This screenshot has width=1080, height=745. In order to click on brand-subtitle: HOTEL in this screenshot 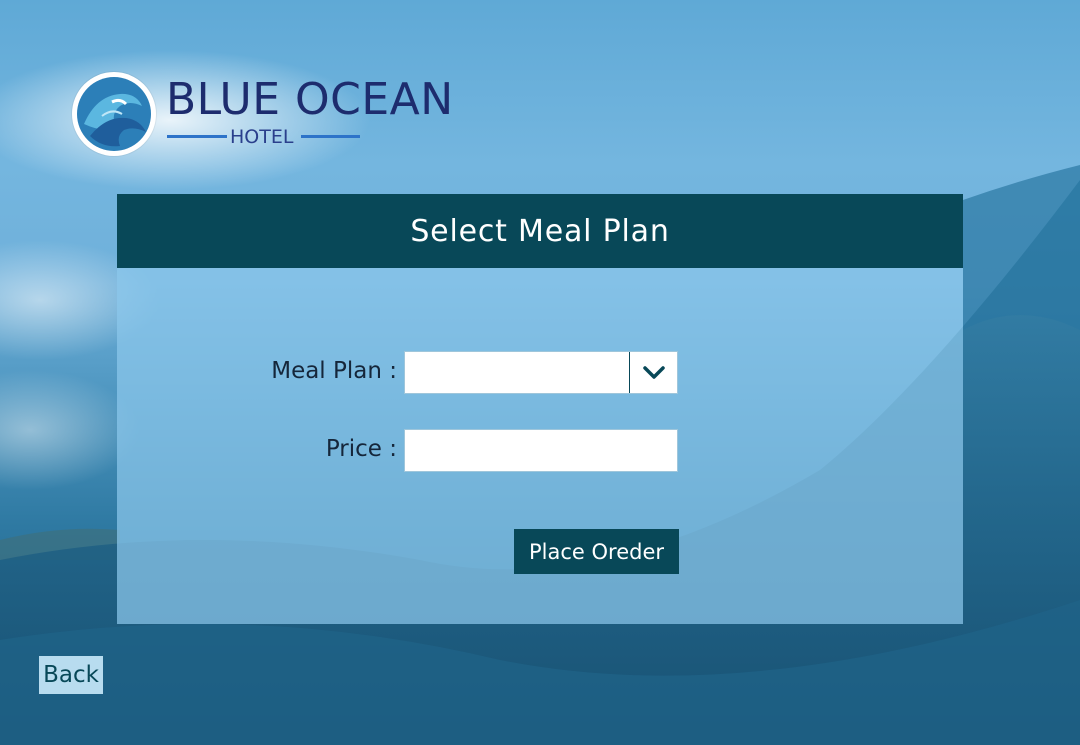, I will do `click(262, 137)`.